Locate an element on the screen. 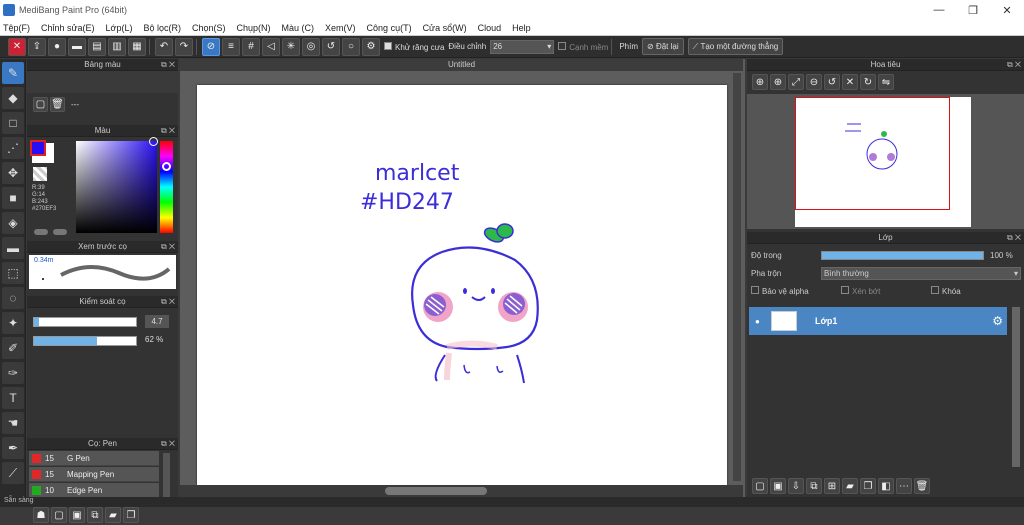  brush-item: 15 Mapping Pen is located at coordinates (94, 474).